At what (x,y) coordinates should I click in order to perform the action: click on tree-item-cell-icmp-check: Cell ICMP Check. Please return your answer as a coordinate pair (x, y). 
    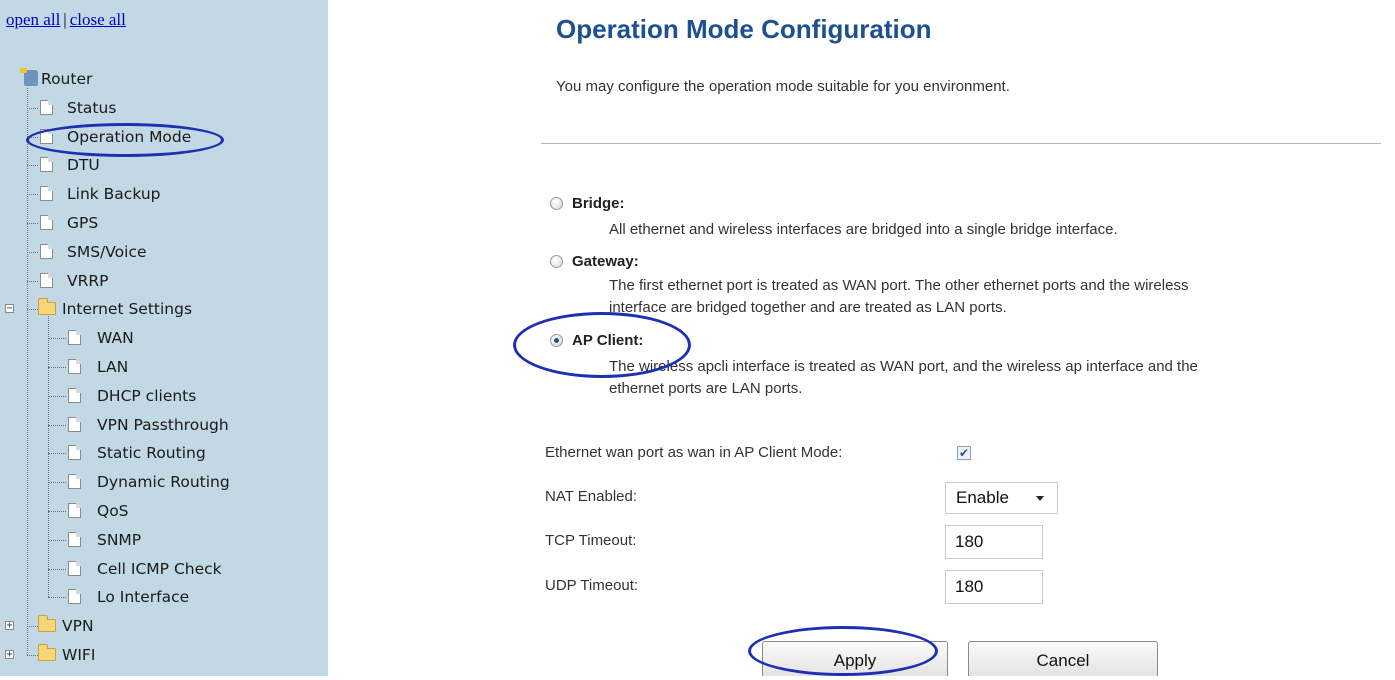
    Looking at the image, I should click on (164, 569).